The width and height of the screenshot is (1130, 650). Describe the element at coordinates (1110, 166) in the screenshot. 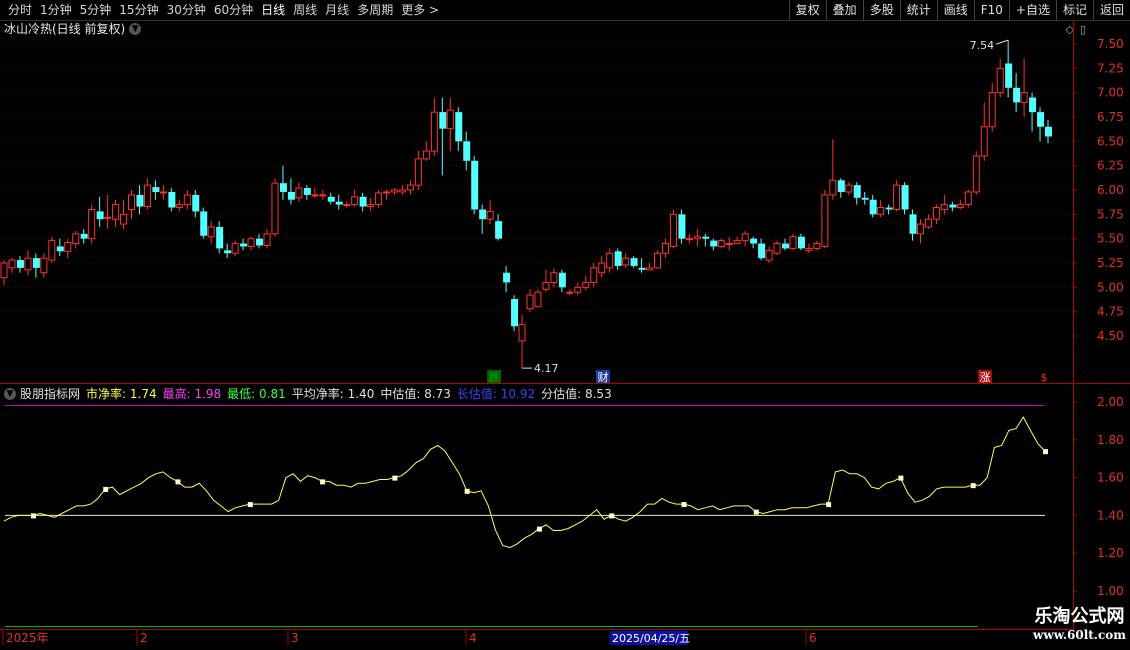

I see `price-axis-label: 6.25` at that location.